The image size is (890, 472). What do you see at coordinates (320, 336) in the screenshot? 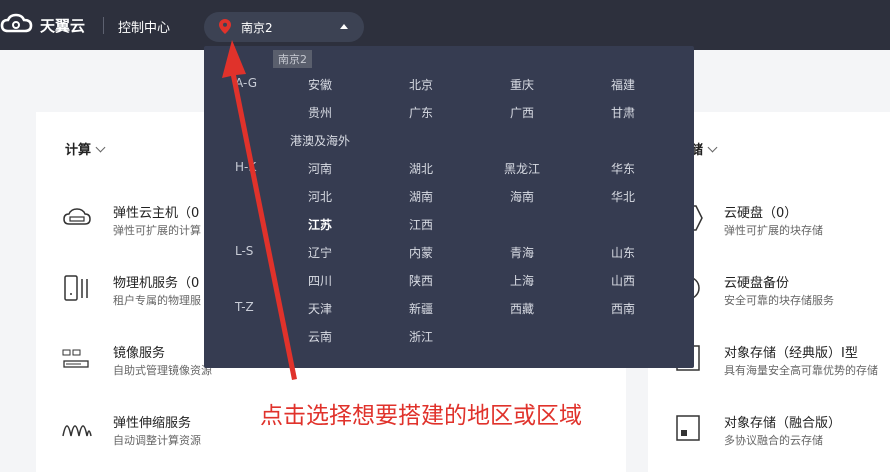
I see `region-option: 云南` at bounding box center [320, 336].